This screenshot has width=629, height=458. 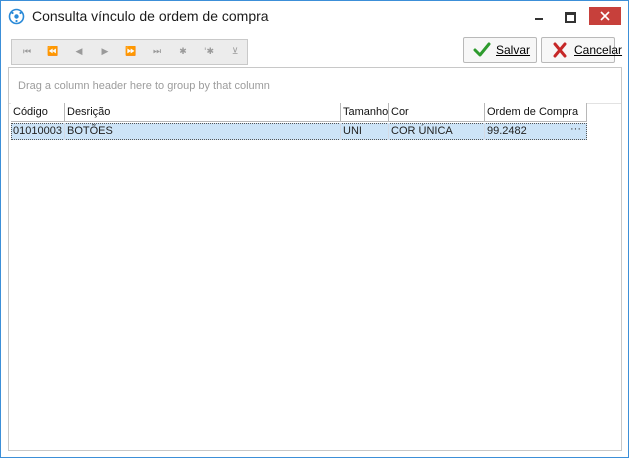 I want to click on cell-codigo: 01010003, so click(x=38, y=131).